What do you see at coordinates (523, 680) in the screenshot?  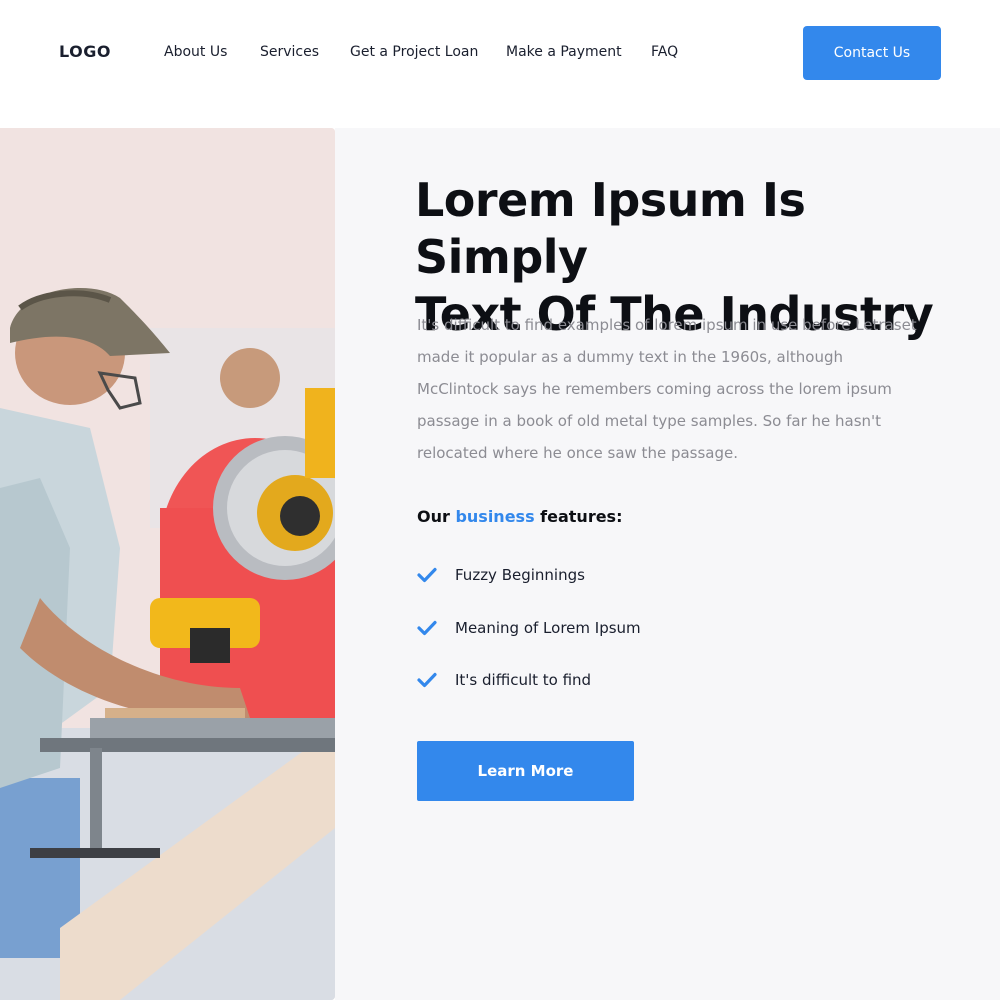 I see `feature-label: It's difficult to find` at bounding box center [523, 680].